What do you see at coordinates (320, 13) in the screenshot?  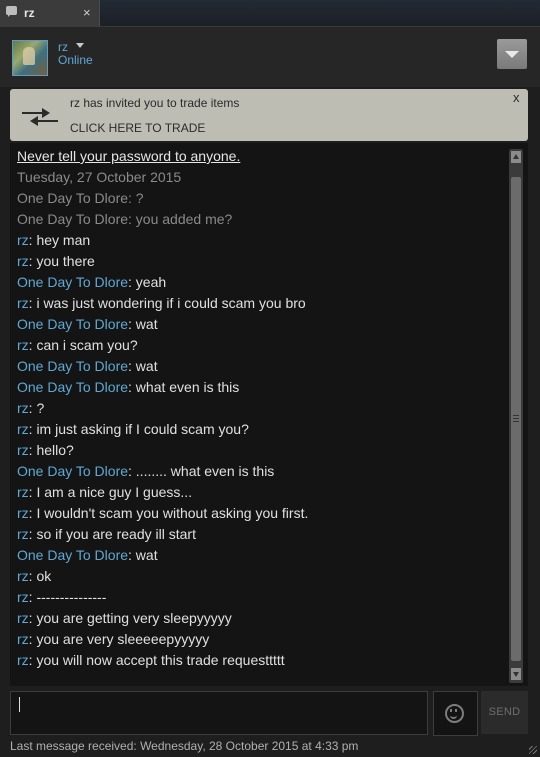 I see `tab-bar-empty-area` at bounding box center [320, 13].